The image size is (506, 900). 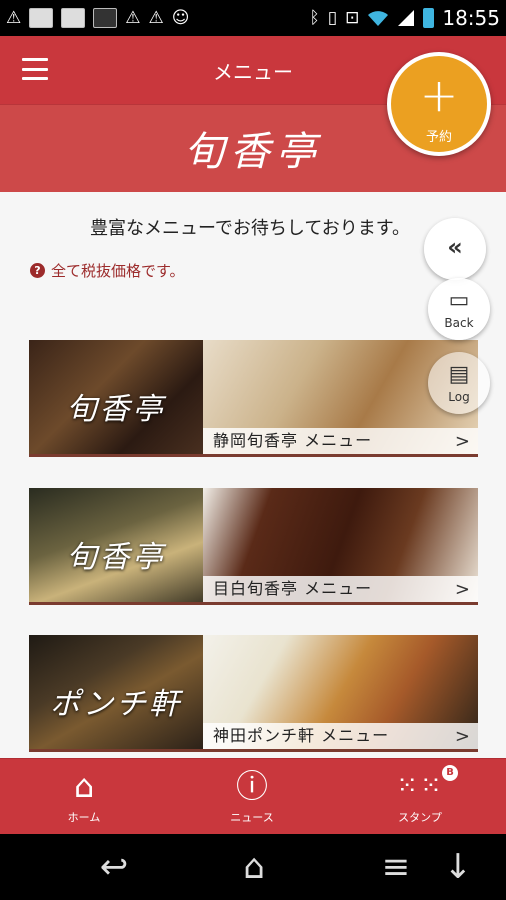 What do you see at coordinates (332, 17) in the screenshot?
I see `vibrate-icon: ▯` at bounding box center [332, 17].